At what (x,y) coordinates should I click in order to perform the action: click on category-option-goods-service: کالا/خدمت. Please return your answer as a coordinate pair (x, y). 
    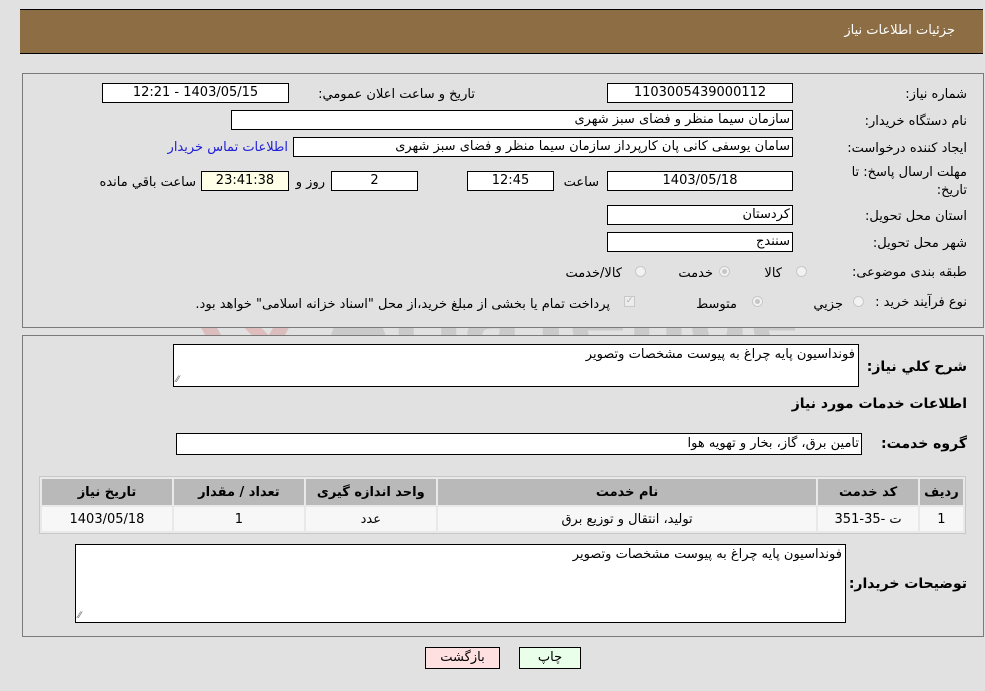
    Looking at the image, I should click on (593, 273).